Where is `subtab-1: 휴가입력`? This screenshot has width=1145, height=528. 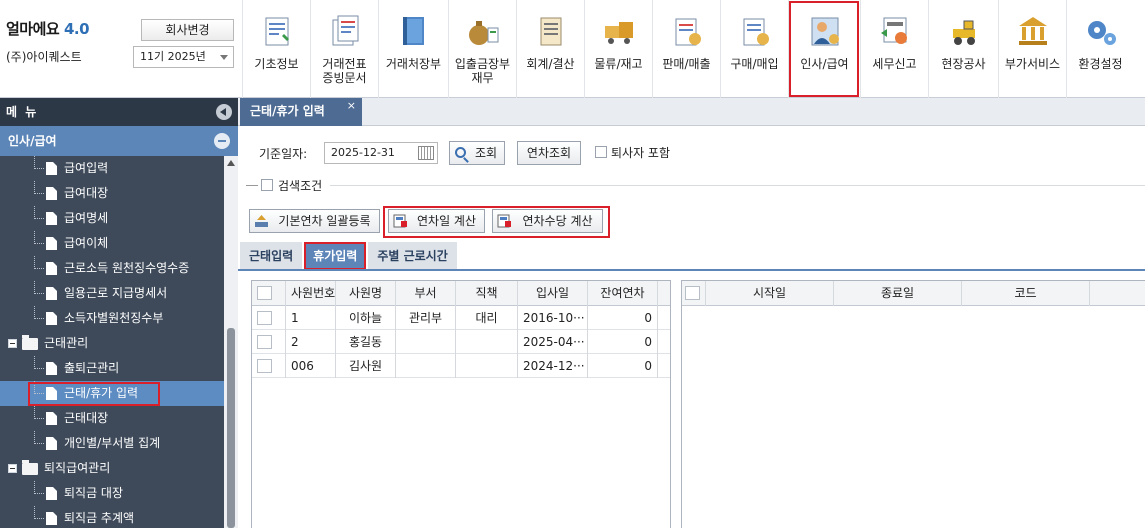 subtab-1: 휴가입력 is located at coordinates (335, 256).